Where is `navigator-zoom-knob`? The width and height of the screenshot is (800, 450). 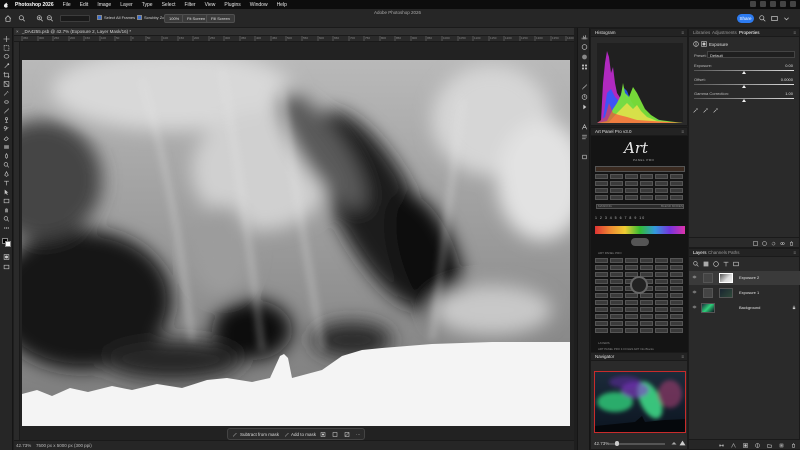
navigator-zoom-knob is located at coordinates (617, 443).